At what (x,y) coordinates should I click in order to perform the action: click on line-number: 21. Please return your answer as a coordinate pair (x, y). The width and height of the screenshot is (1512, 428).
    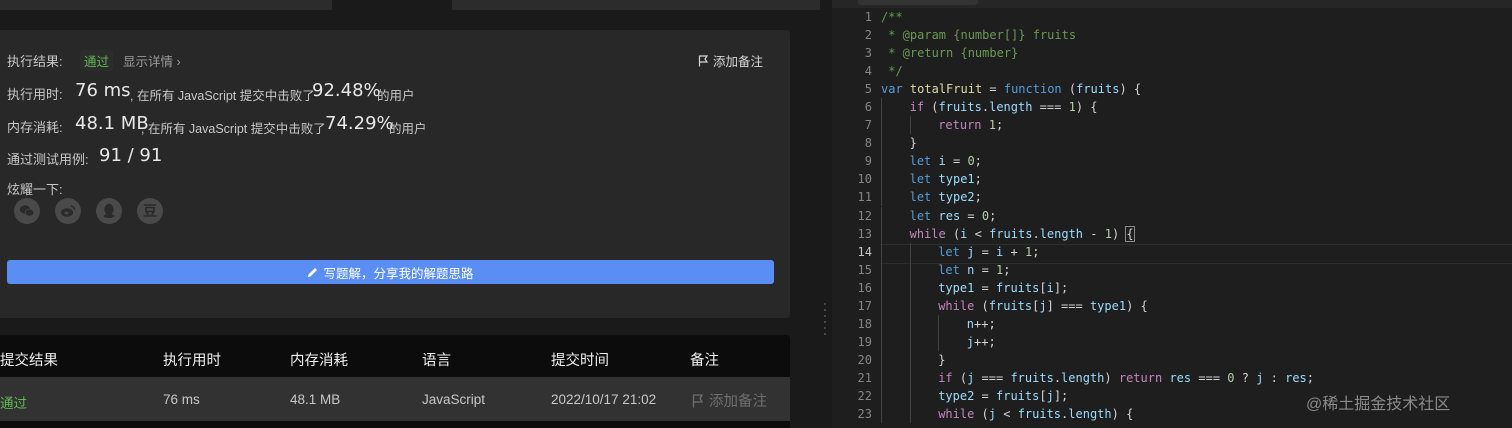
    Looking at the image, I should click on (864, 377).